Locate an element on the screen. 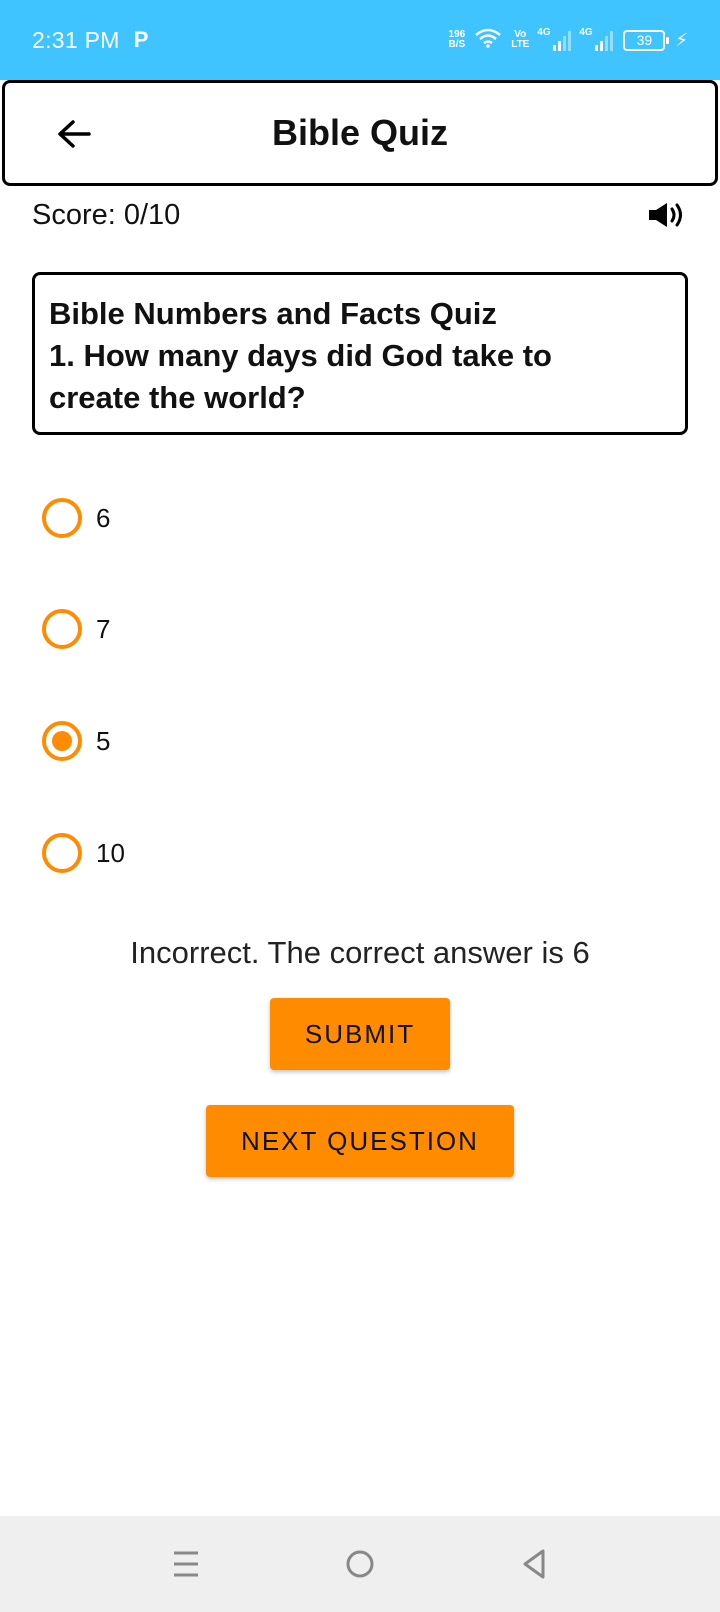  question-text-line-1: 1. How many days did God take to is located at coordinates (300, 355).